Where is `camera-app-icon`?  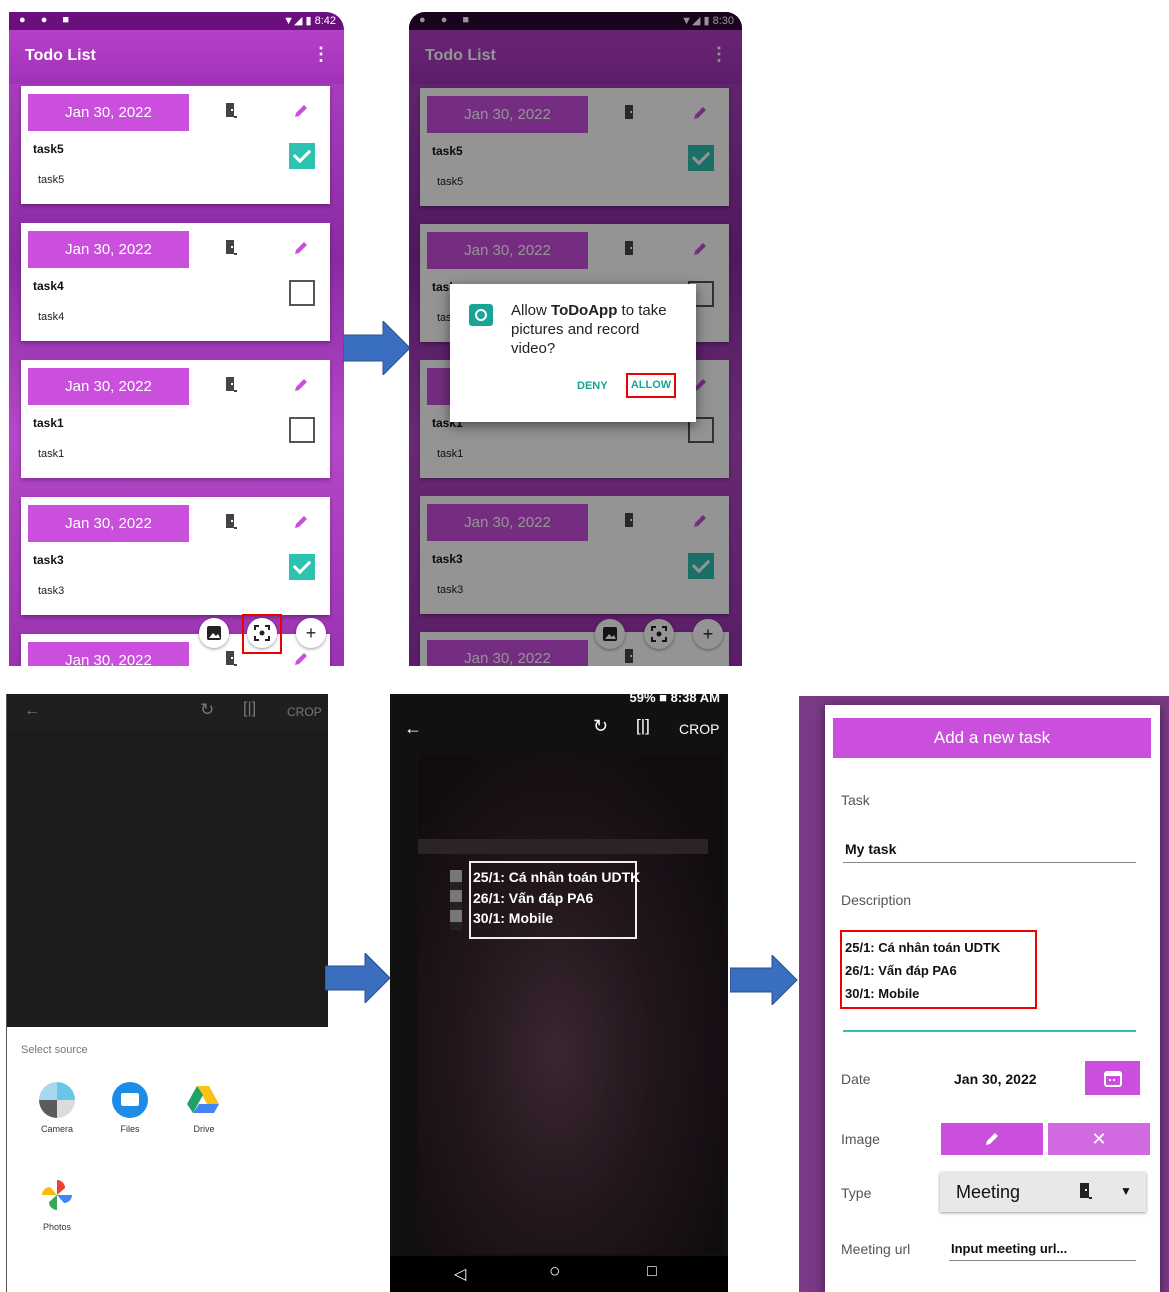
camera-app-icon is located at coordinates (57, 1100).